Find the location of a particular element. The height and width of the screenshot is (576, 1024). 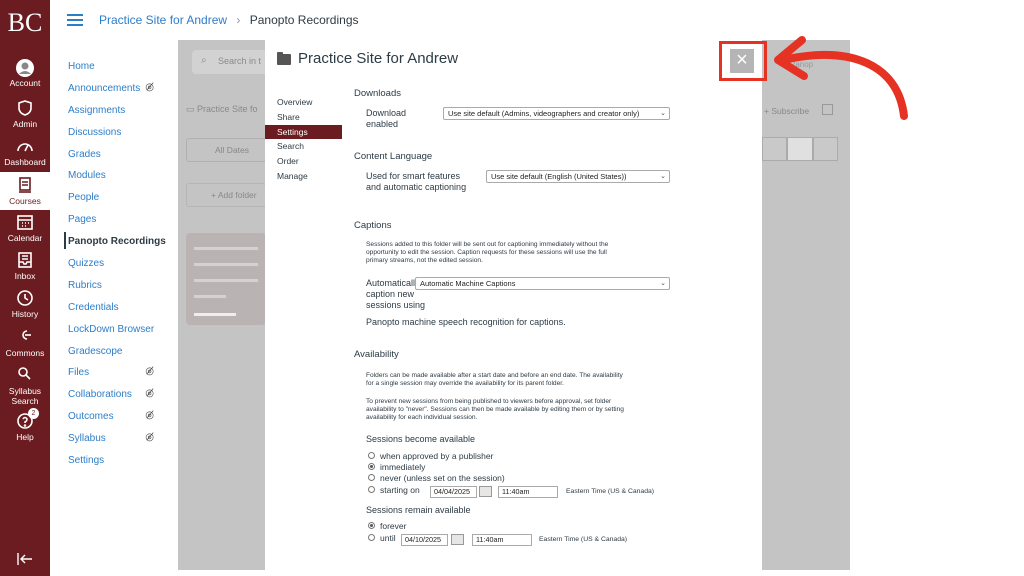

nav-label: Help is located at coordinates (25, 437).